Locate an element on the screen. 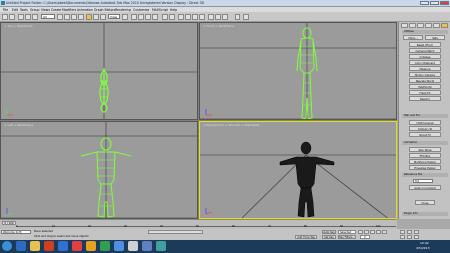 This screenshot has width=450, height=253. sets-button: Sets is located at coordinates (435, 37).